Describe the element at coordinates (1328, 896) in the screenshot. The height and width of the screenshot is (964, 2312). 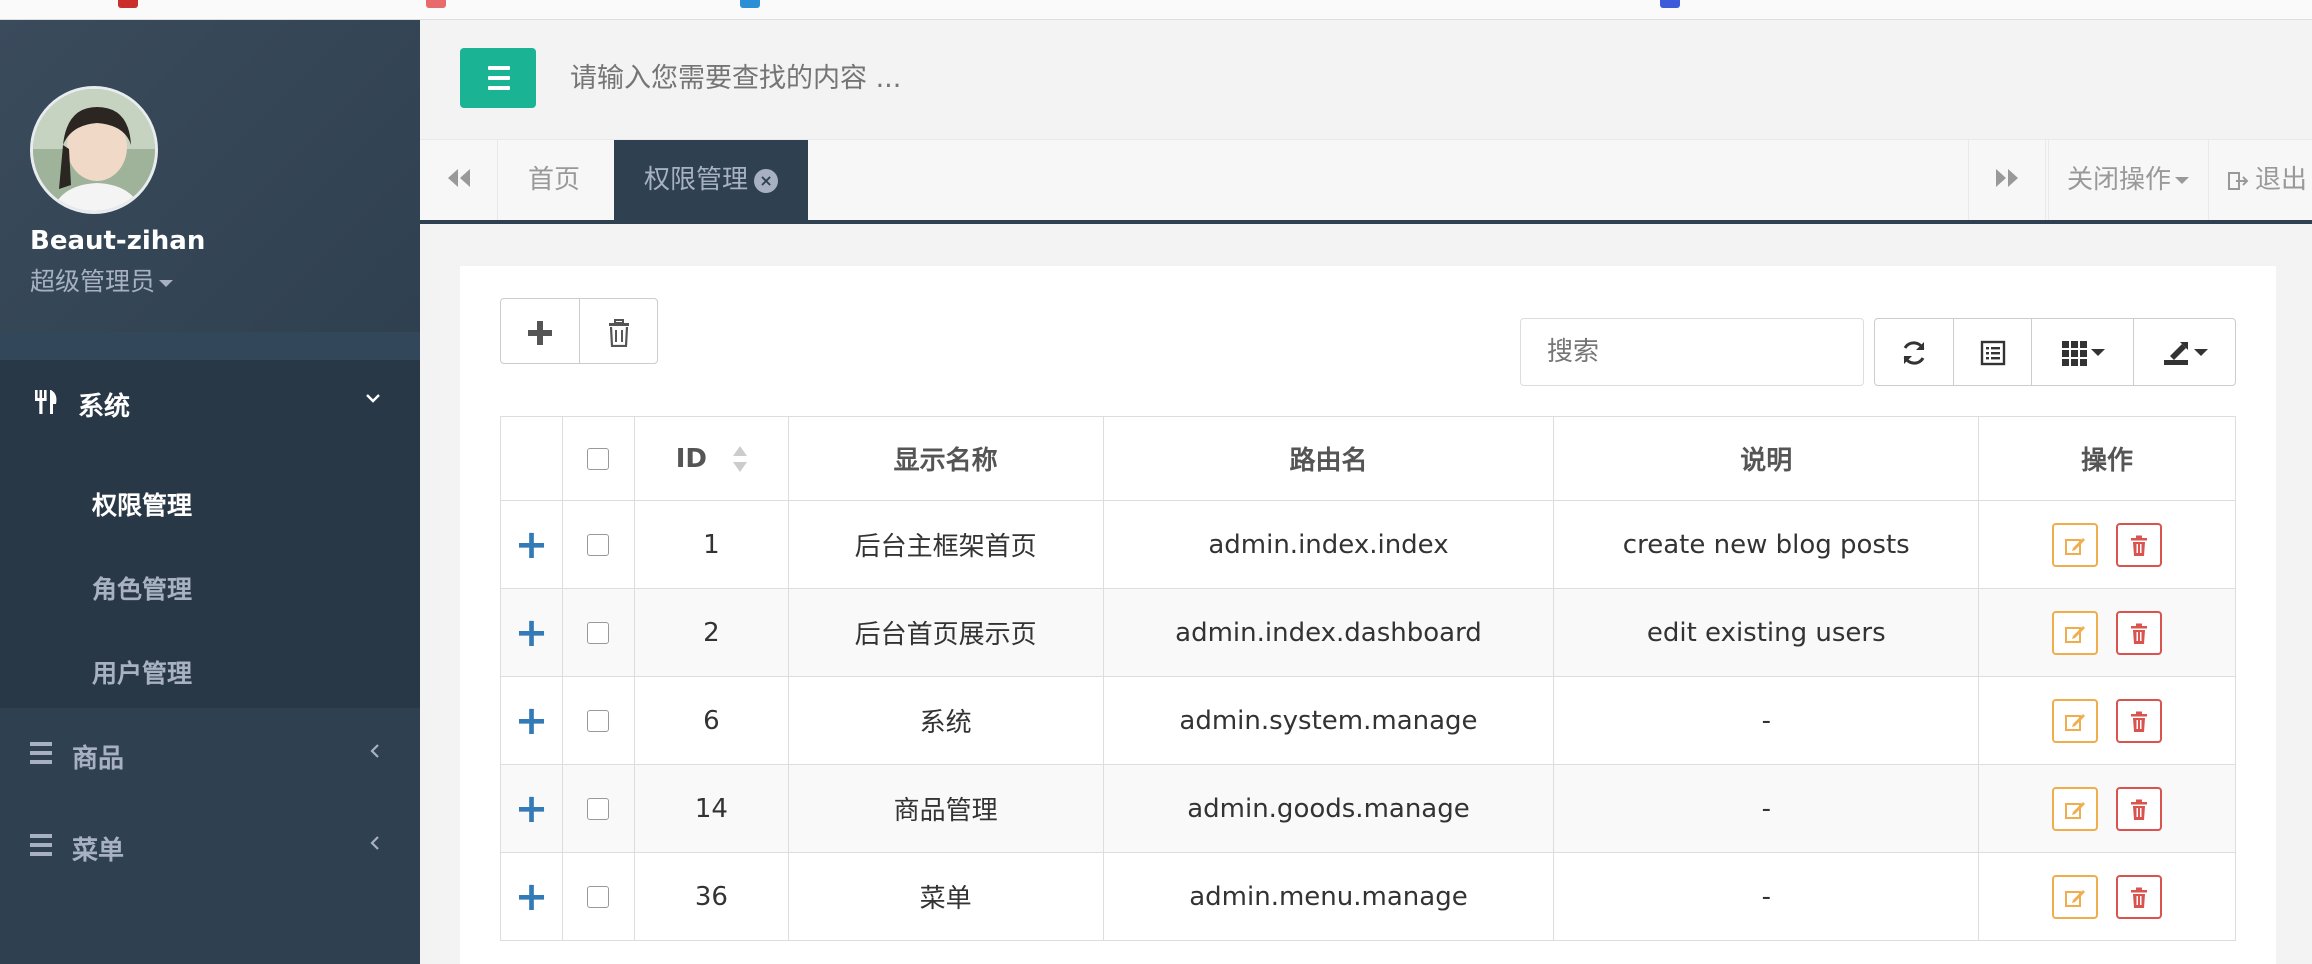
I see `cell-route: admin.menu.manage` at that location.